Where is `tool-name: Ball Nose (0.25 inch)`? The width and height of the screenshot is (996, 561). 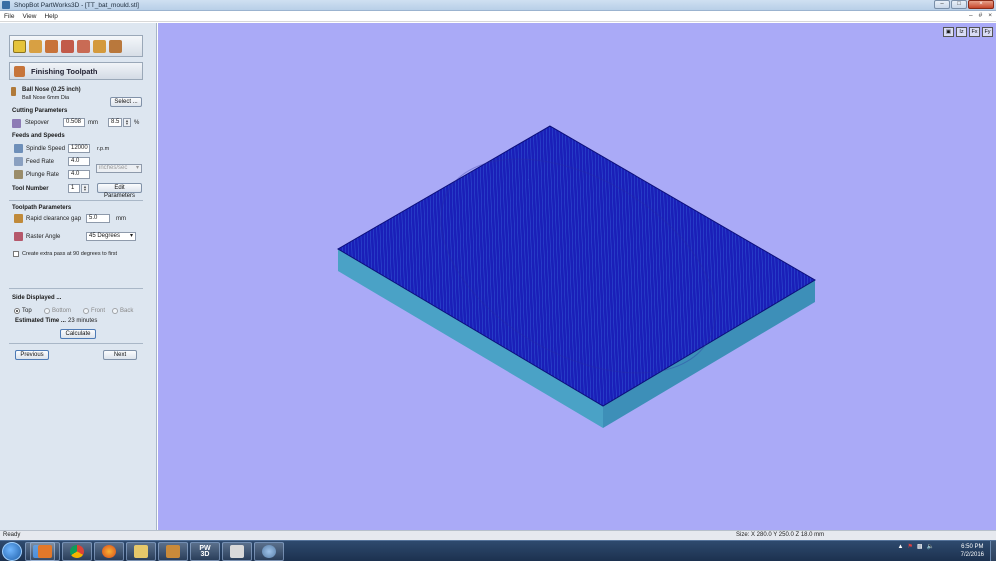
tool-name: Ball Nose (0.25 inch) is located at coordinates (51, 90).